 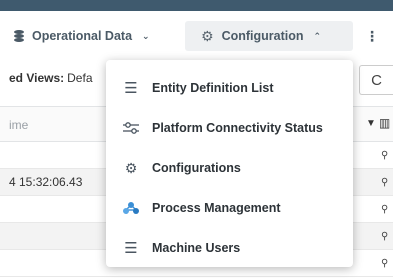 What do you see at coordinates (46, 182) in the screenshot?
I see `table-cell: 4 15:32:06.43` at bounding box center [46, 182].